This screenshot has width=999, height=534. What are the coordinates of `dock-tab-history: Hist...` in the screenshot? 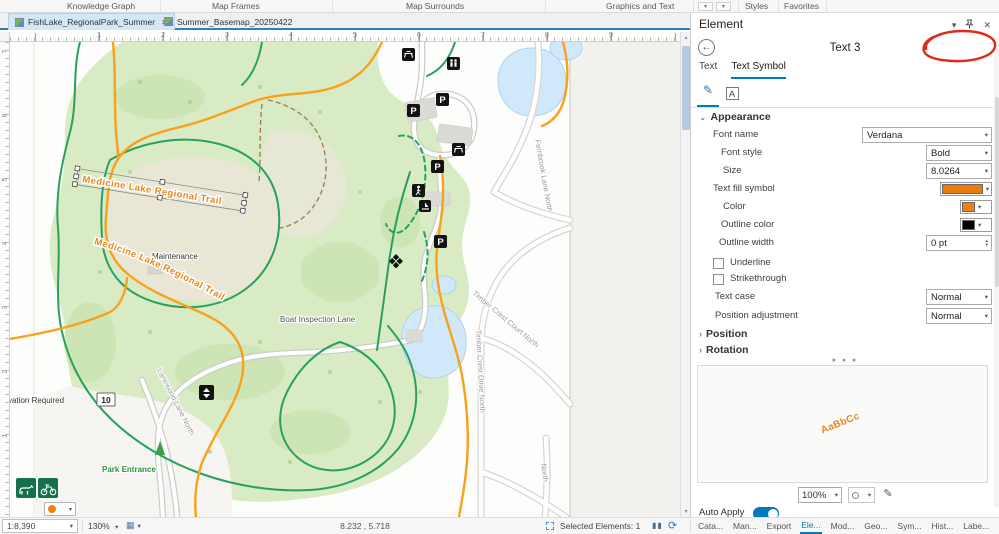 It's located at (943, 526).